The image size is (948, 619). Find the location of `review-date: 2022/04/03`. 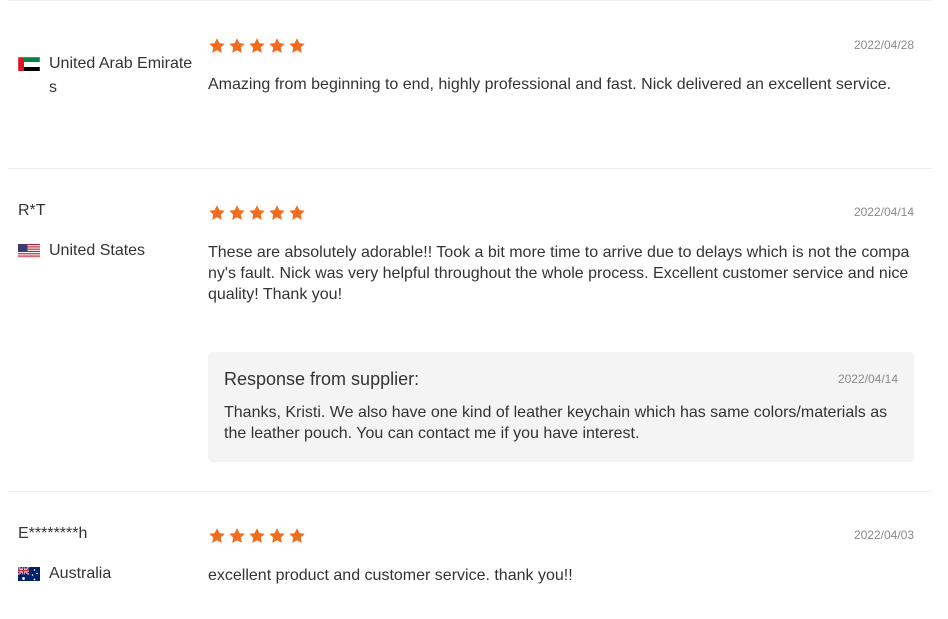

review-date: 2022/04/03 is located at coordinates (883, 535).